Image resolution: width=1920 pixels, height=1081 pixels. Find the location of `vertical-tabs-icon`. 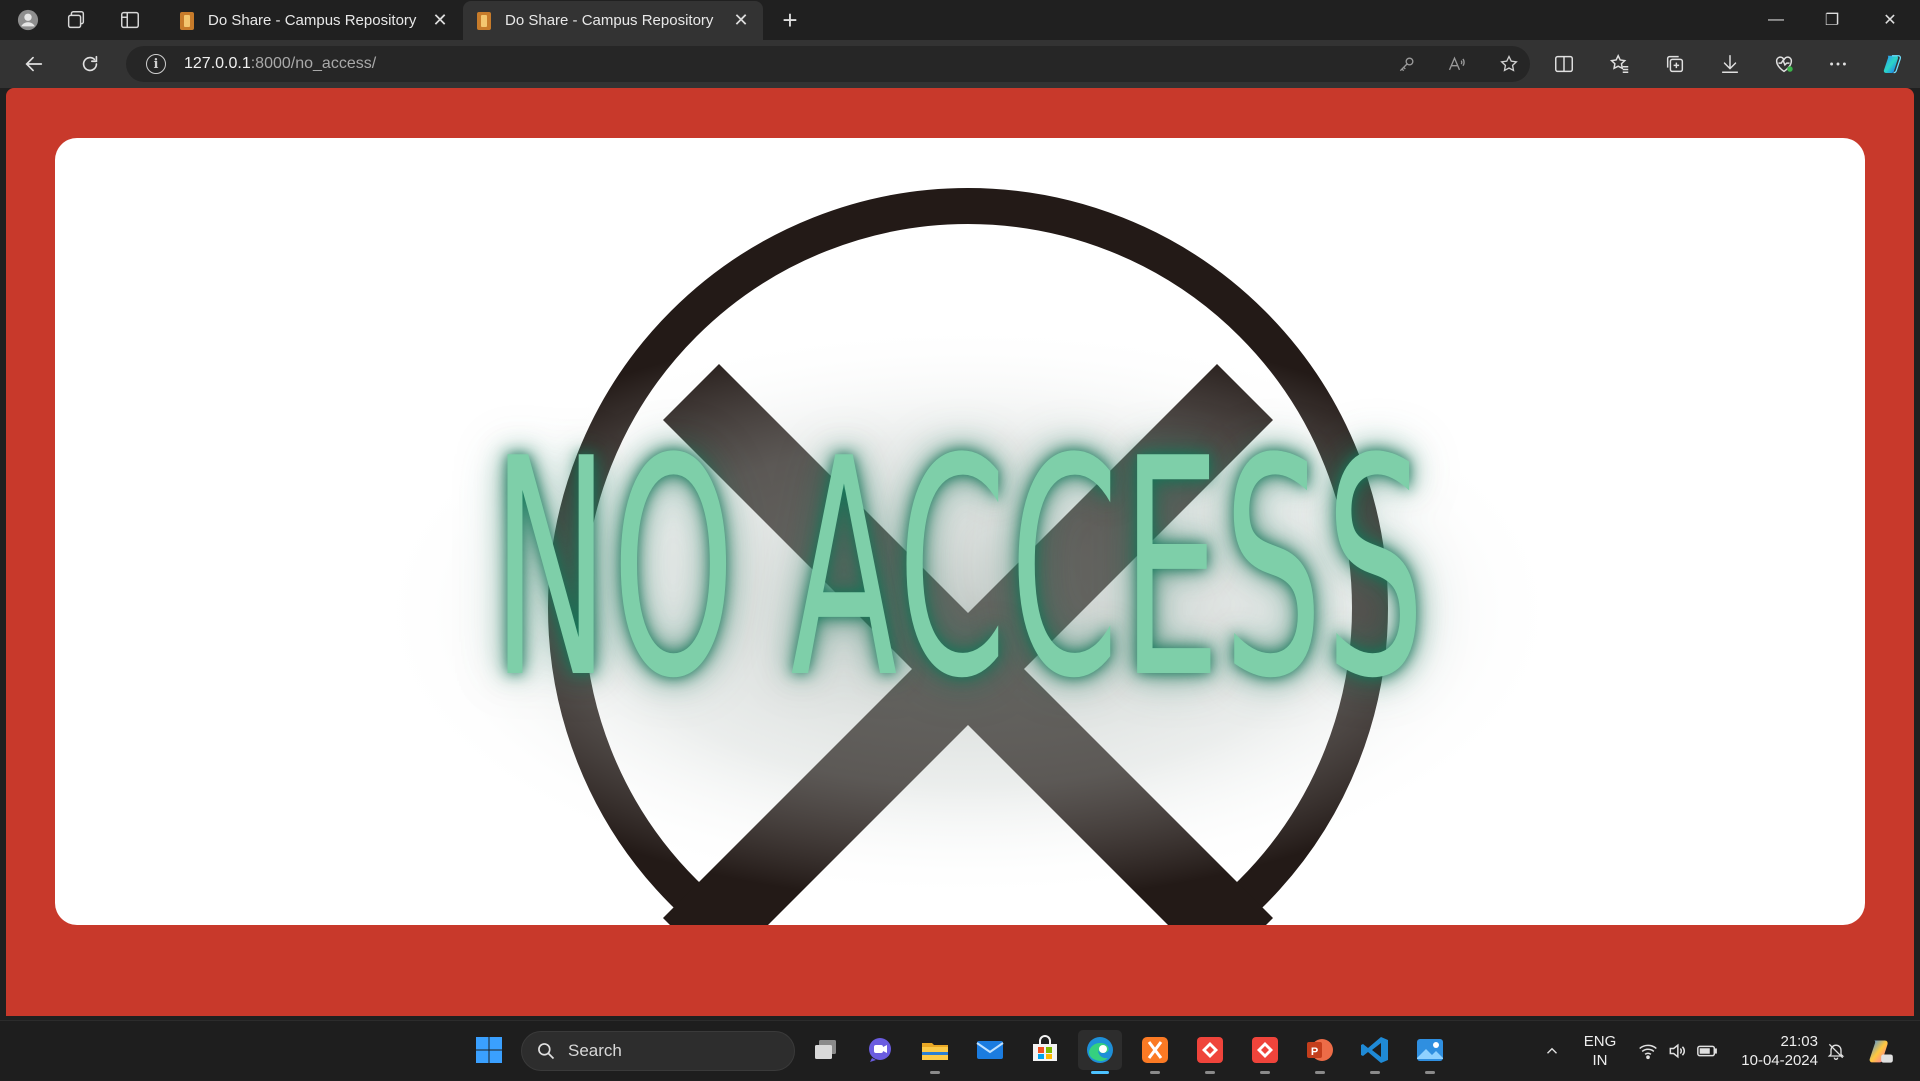

vertical-tabs-icon is located at coordinates (130, 20).